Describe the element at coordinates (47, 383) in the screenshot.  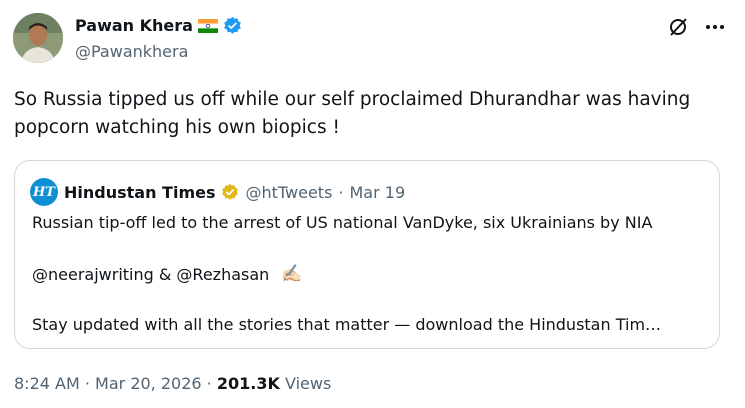
I see `tweet-time: 8:24 AM` at that location.